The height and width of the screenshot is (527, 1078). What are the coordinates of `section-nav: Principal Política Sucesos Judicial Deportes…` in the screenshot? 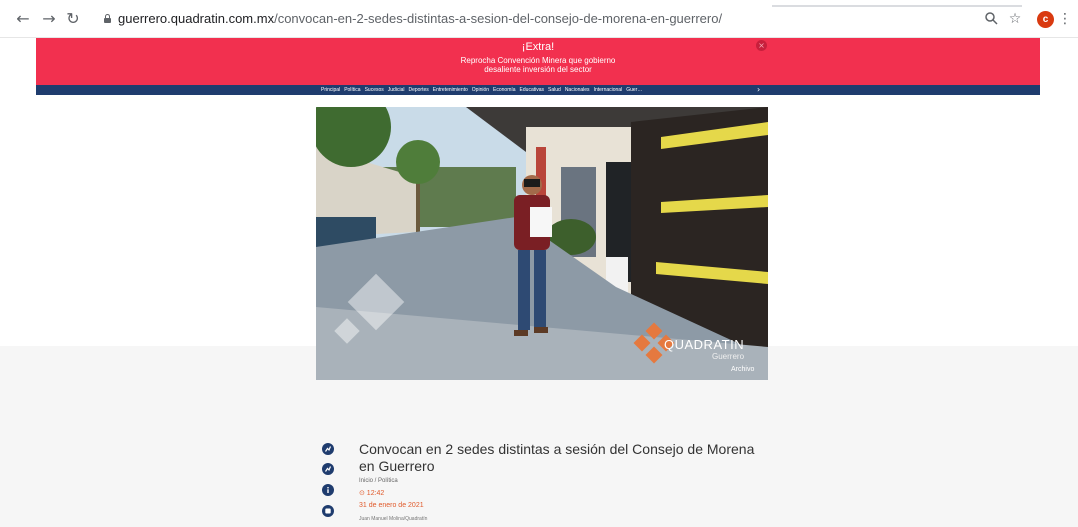 It's located at (538, 90).